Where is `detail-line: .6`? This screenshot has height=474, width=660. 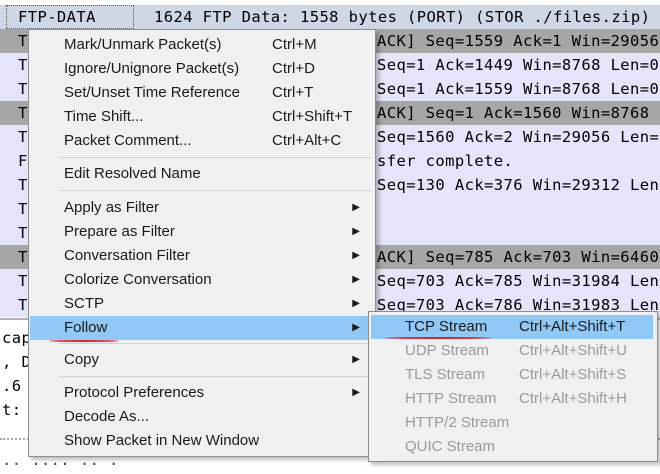 detail-line: .6 is located at coordinates (11, 386).